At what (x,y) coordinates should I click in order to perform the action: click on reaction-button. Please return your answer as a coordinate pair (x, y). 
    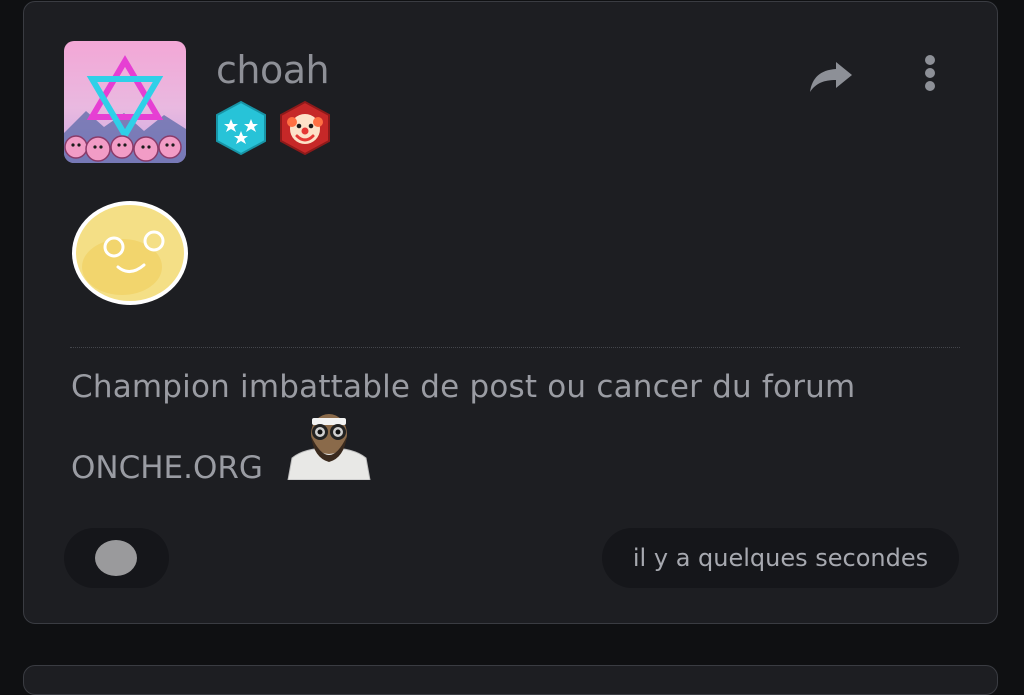
    Looking at the image, I should click on (116, 558).